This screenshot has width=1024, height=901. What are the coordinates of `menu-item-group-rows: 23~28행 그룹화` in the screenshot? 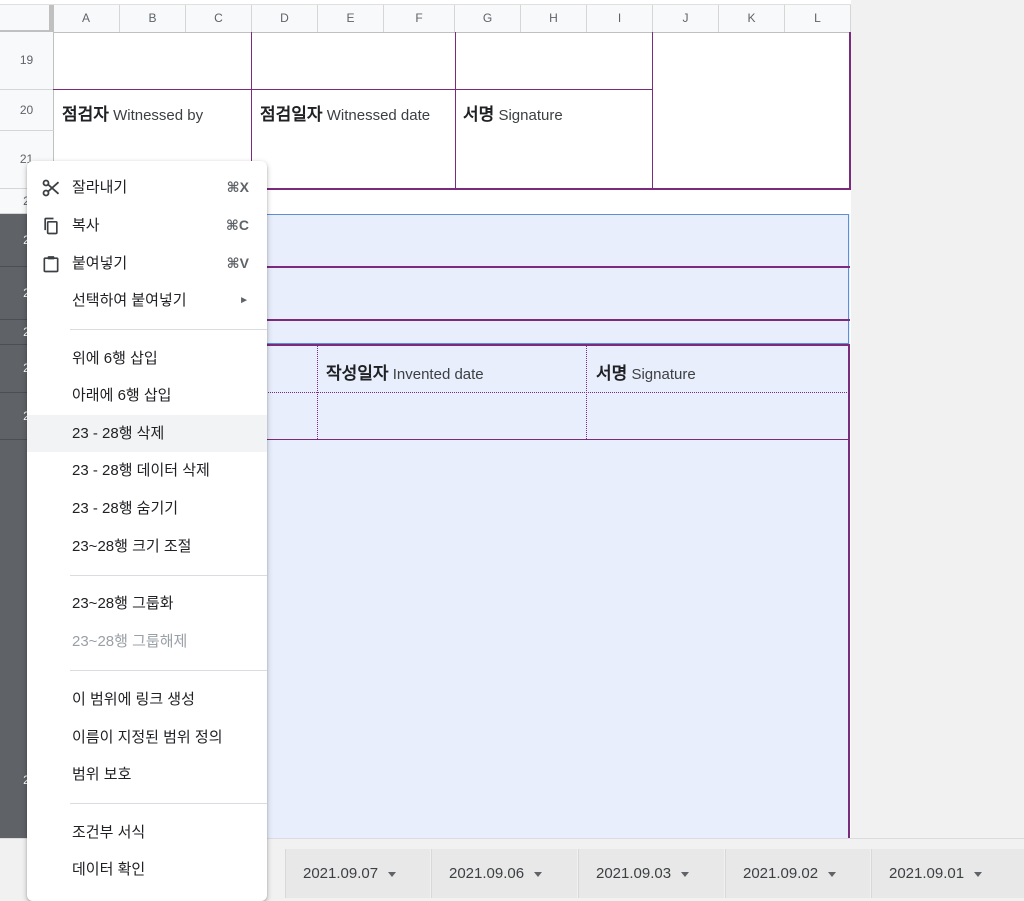 It's located at (147, 603).